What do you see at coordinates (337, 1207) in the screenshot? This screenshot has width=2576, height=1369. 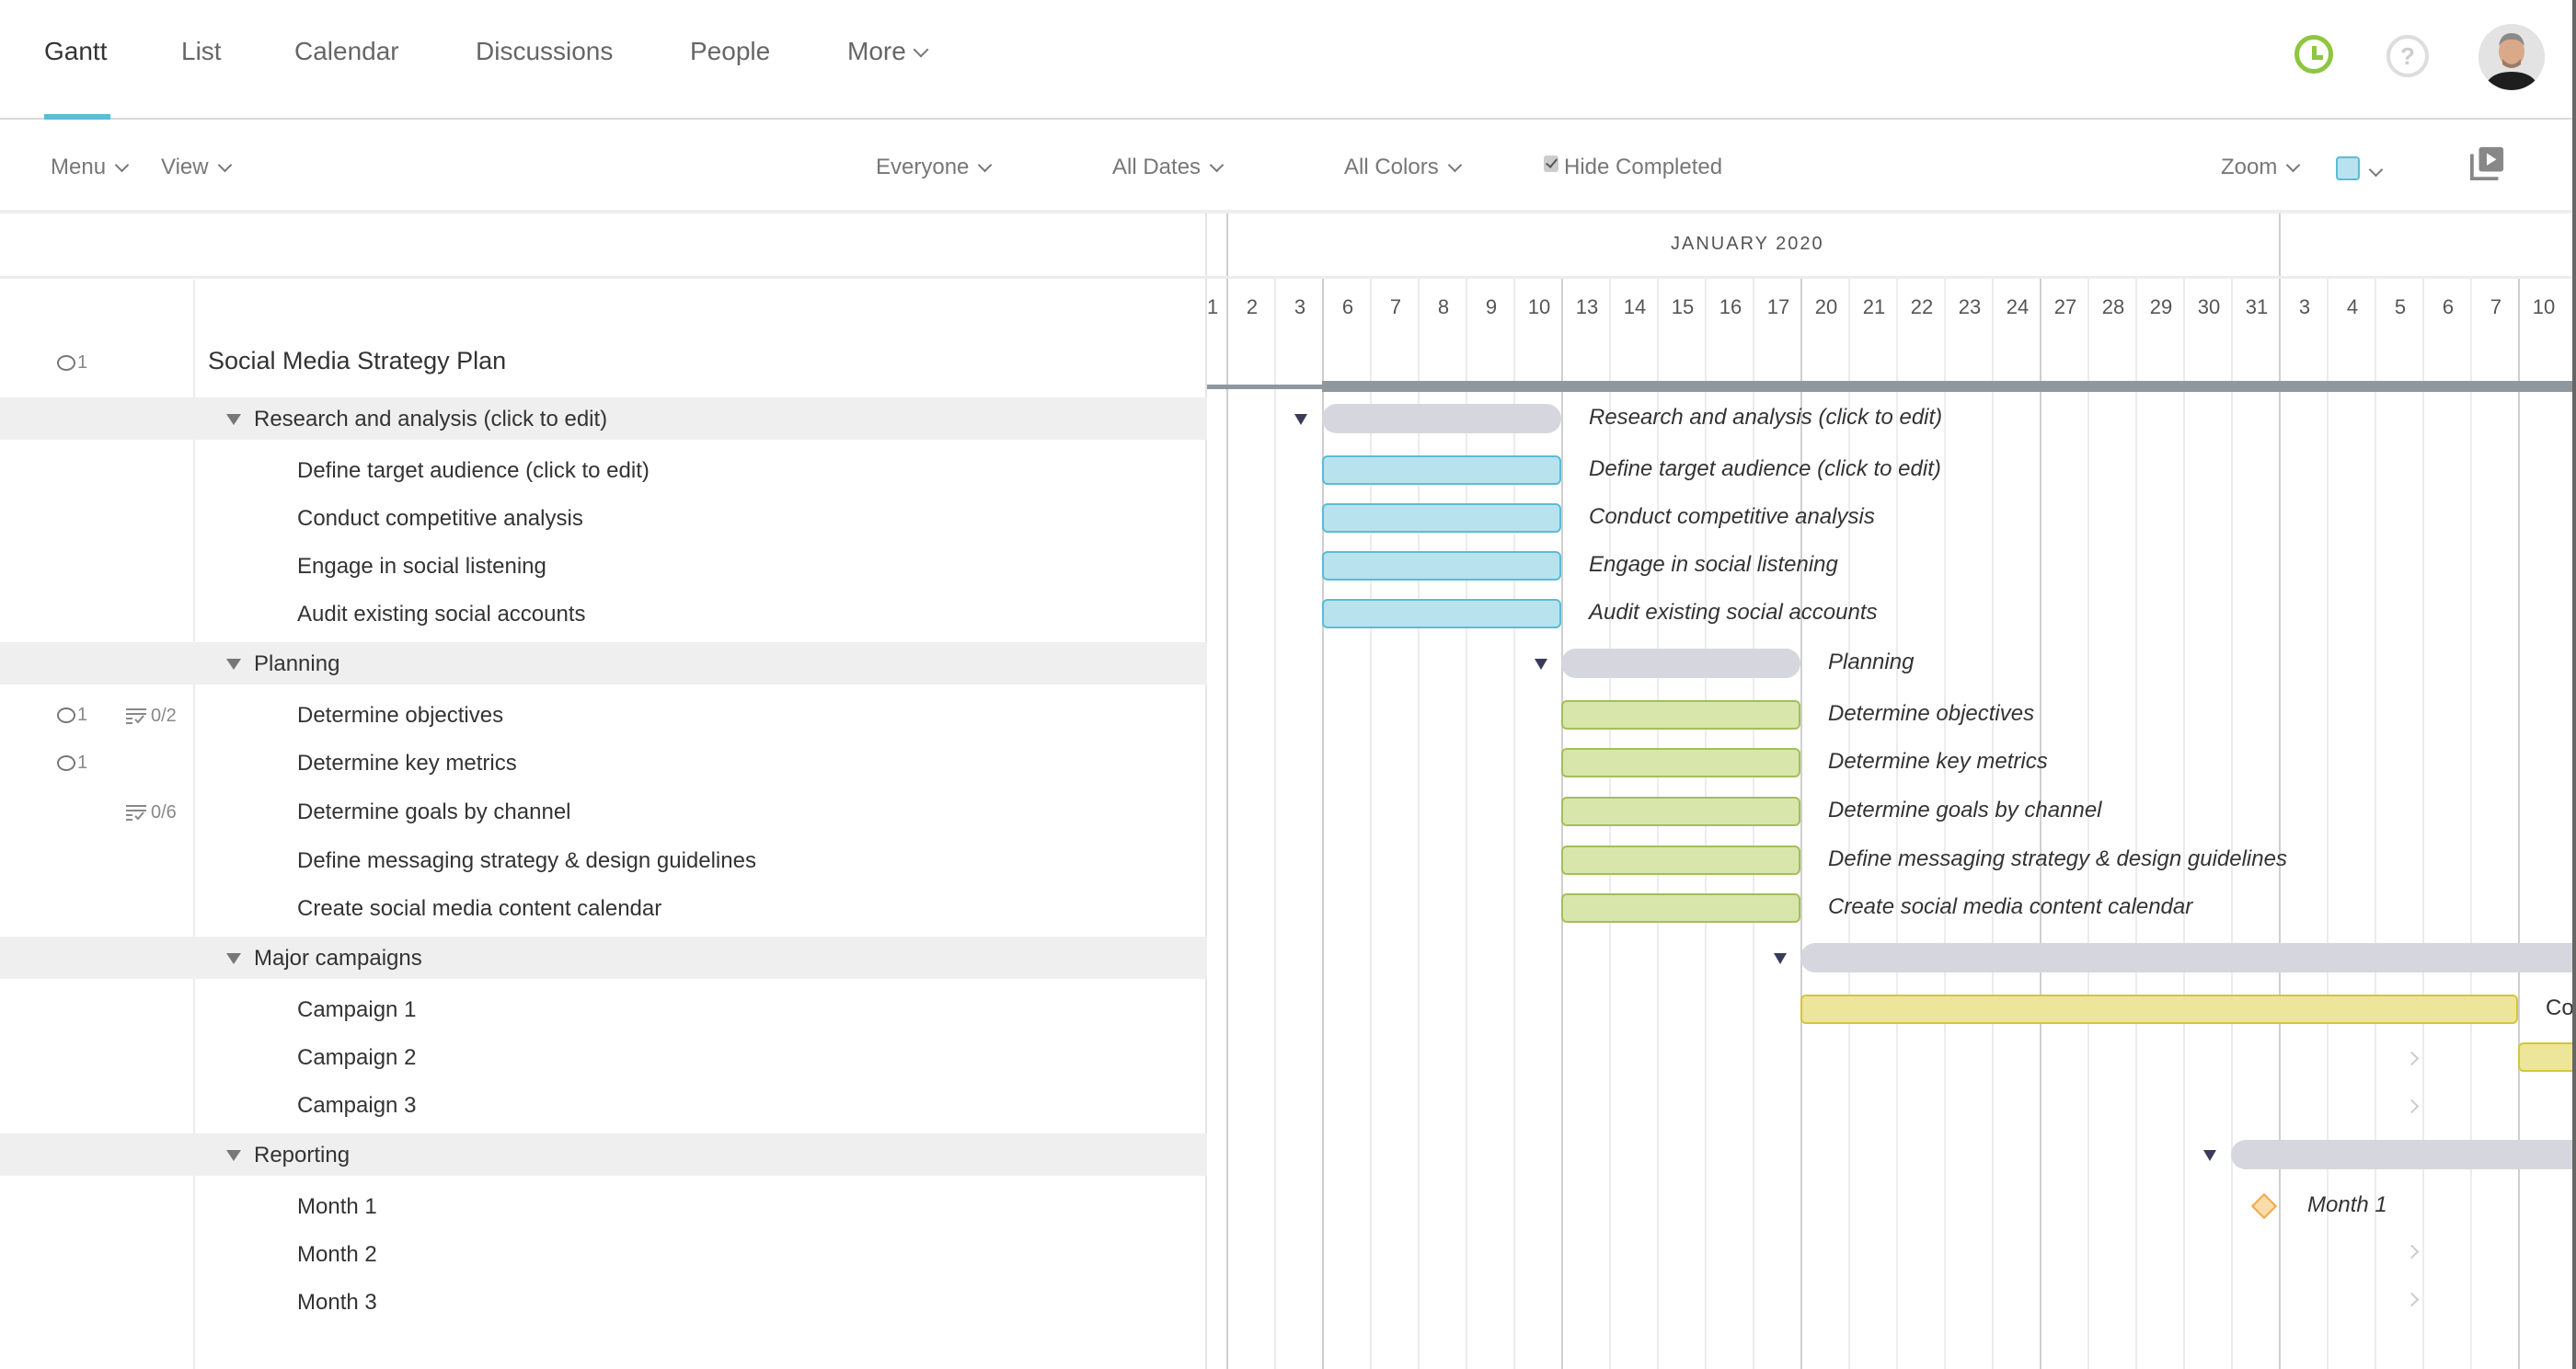 I see `task-name: Month 1` at bounding box center [337, 1207].